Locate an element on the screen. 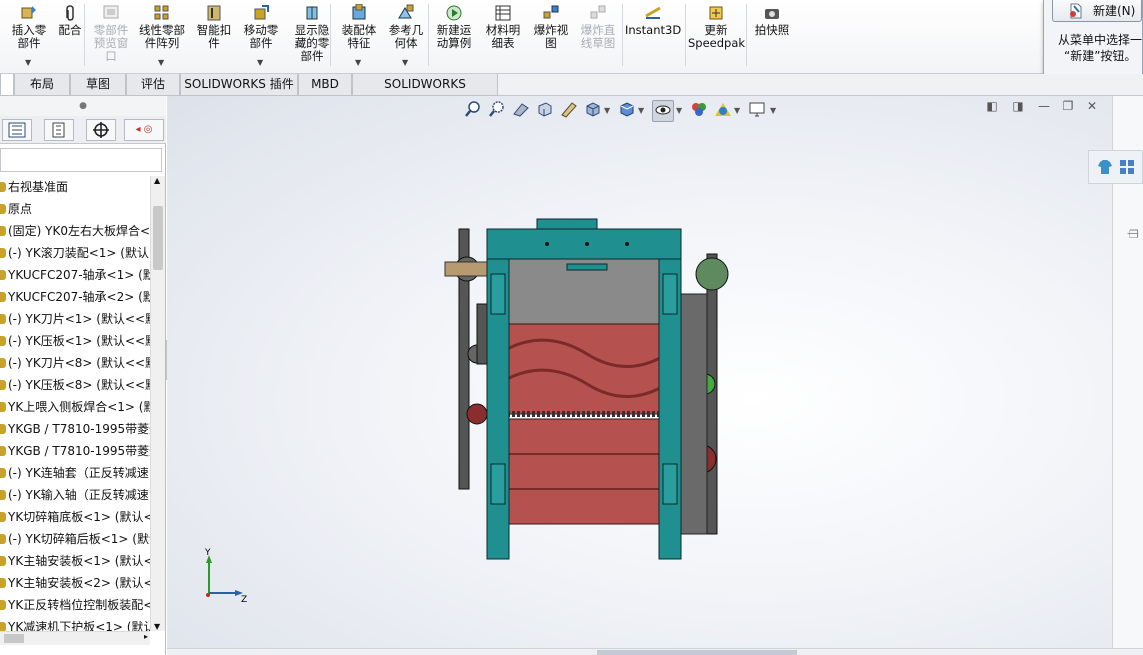 Image resolution: width=1143 pixels, height=655 pixels. component-preview-button: 零部件 预览窗口 is located at coordinates (111, 35).